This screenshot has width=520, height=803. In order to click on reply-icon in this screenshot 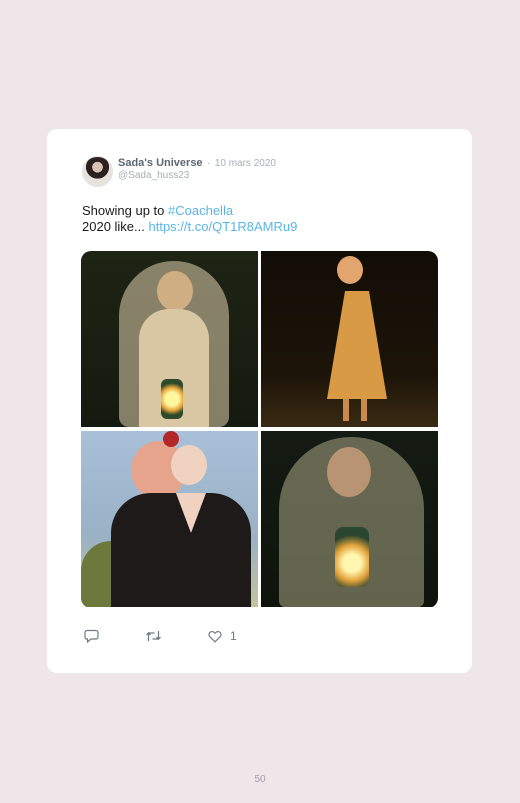, I will do `click(91, 636)`.